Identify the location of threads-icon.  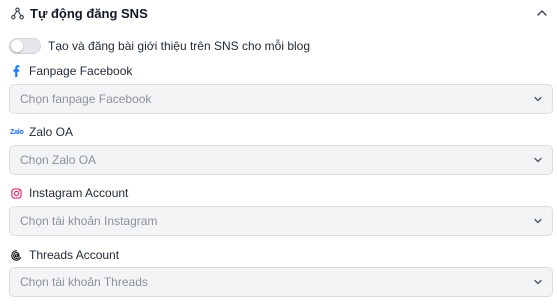
(16, 255).